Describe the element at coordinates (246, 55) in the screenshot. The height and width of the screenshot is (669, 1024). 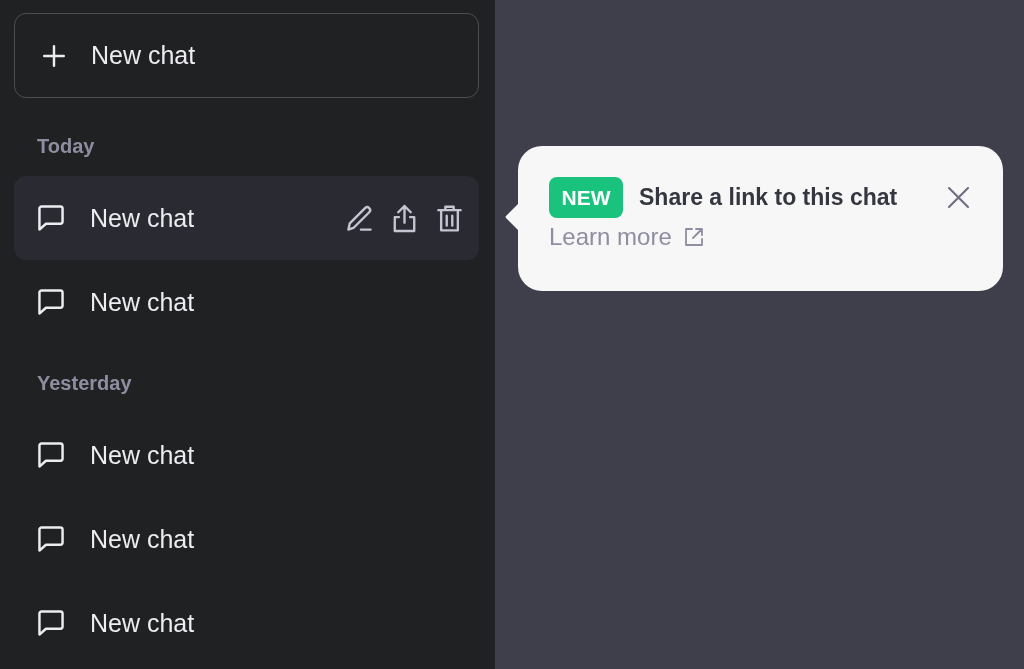
I see `new-chat-button: New chat` at that location.